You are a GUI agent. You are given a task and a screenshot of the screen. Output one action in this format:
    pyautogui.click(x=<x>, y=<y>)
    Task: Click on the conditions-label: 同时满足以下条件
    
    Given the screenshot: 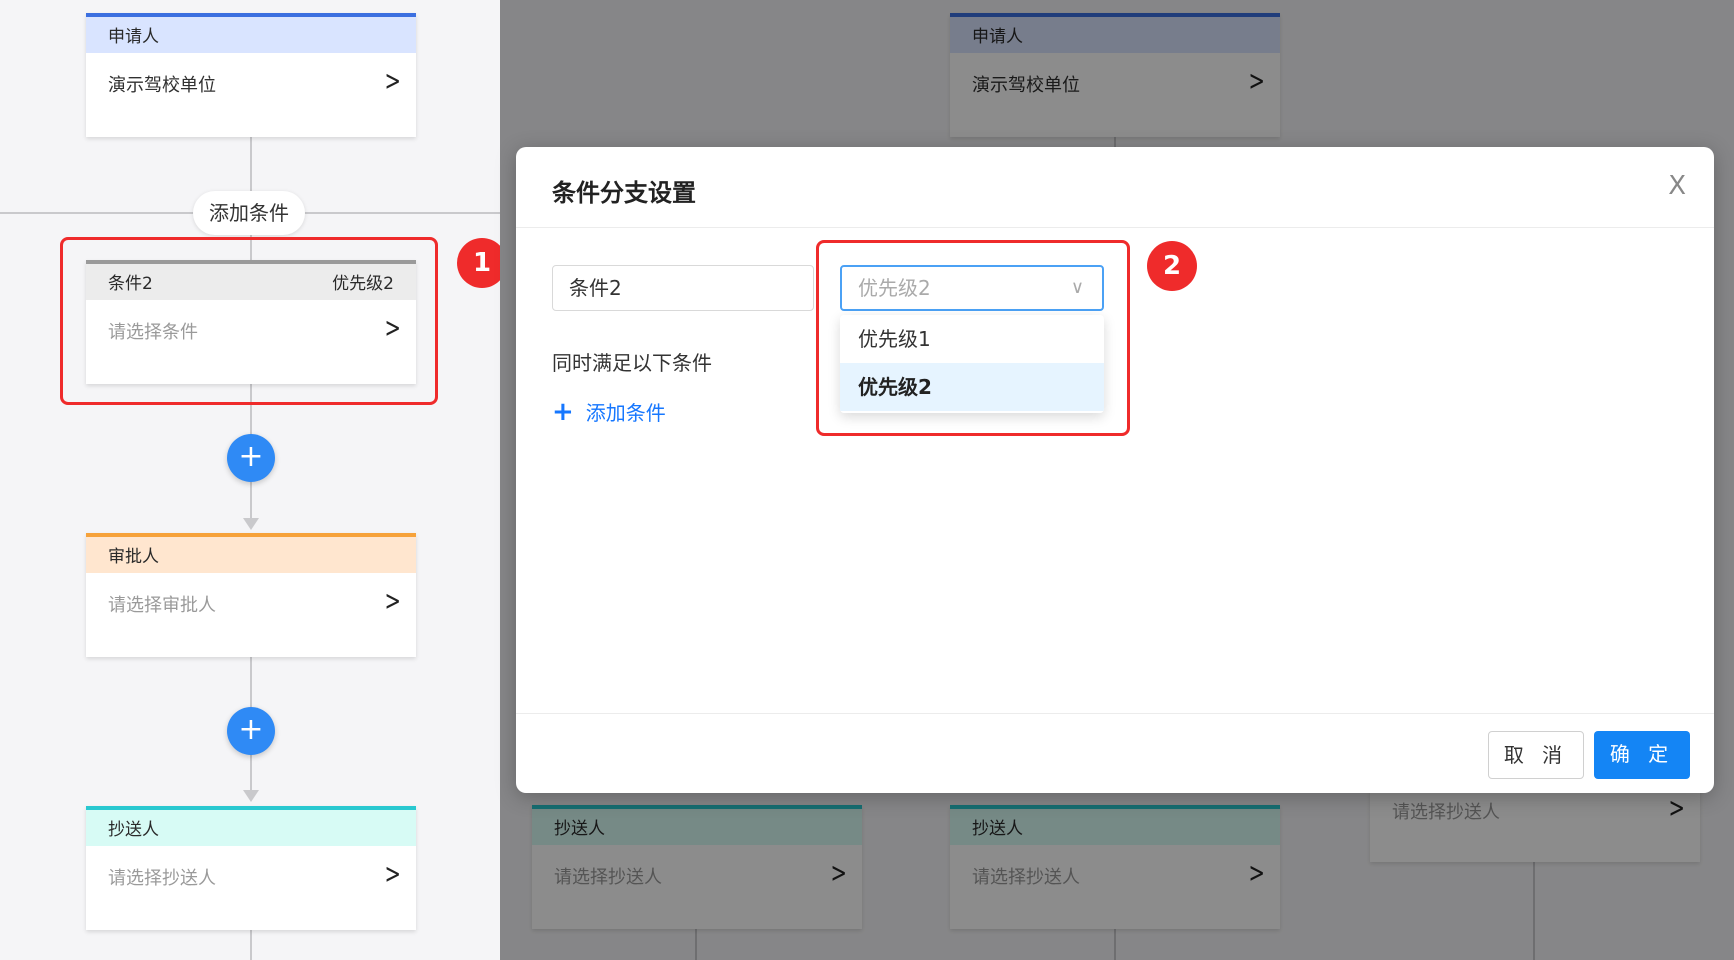 What is the action you would take?
    pyautogui.click(x=632, y=363)
    